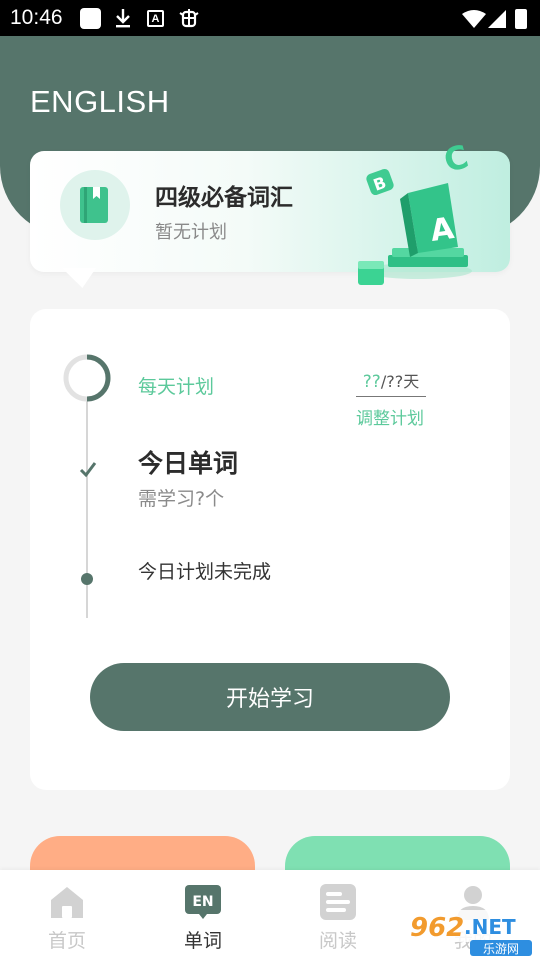 This screenshot has height=960, width=540. I want to click on abc-books-illustration: A B C, so click(415, 215).